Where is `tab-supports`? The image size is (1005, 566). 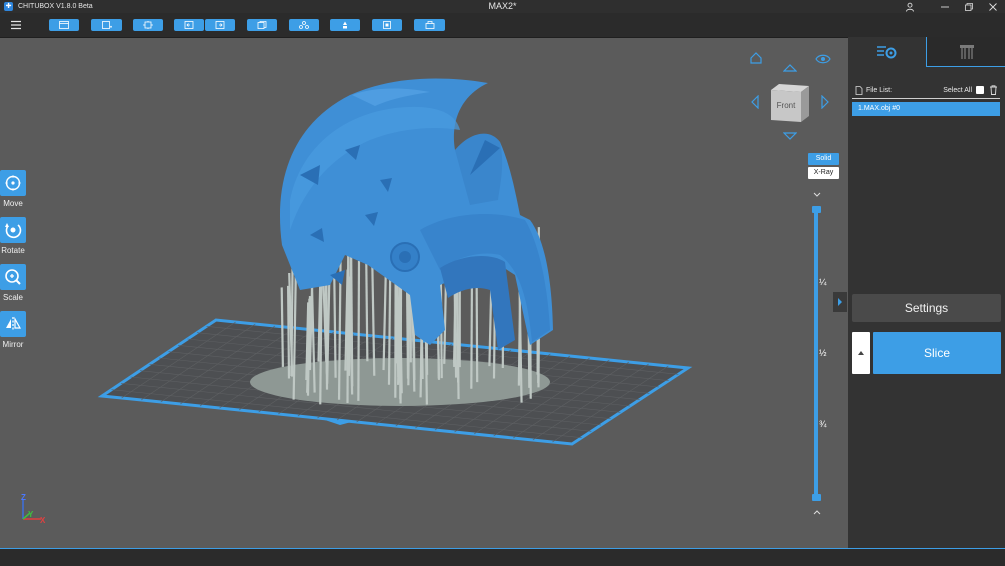 tab-supports is located at coordinates (965, 52).